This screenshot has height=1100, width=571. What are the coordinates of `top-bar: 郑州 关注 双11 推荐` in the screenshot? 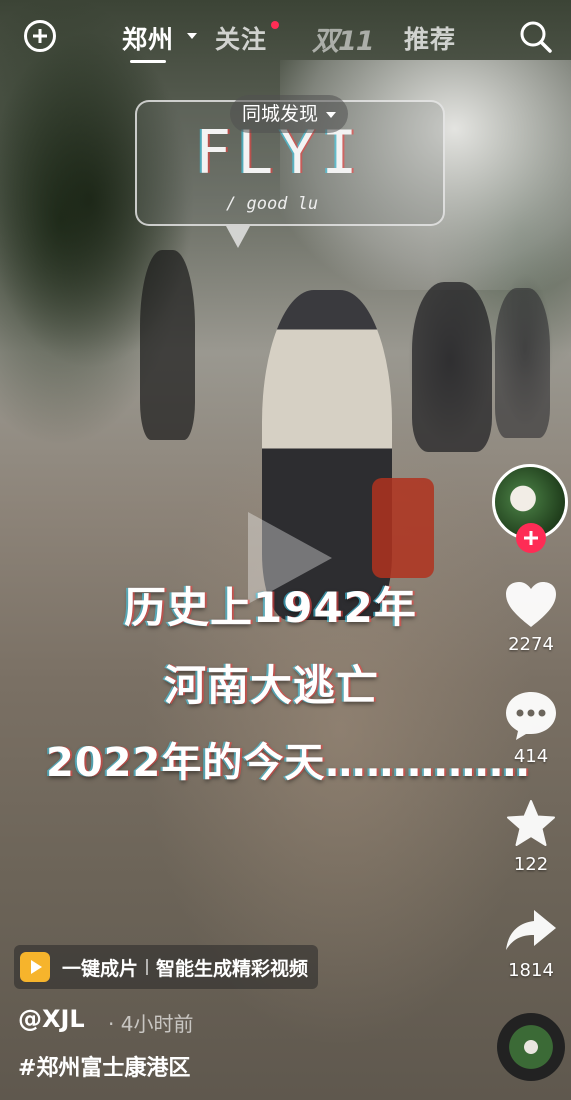 It's located at (285, 38).